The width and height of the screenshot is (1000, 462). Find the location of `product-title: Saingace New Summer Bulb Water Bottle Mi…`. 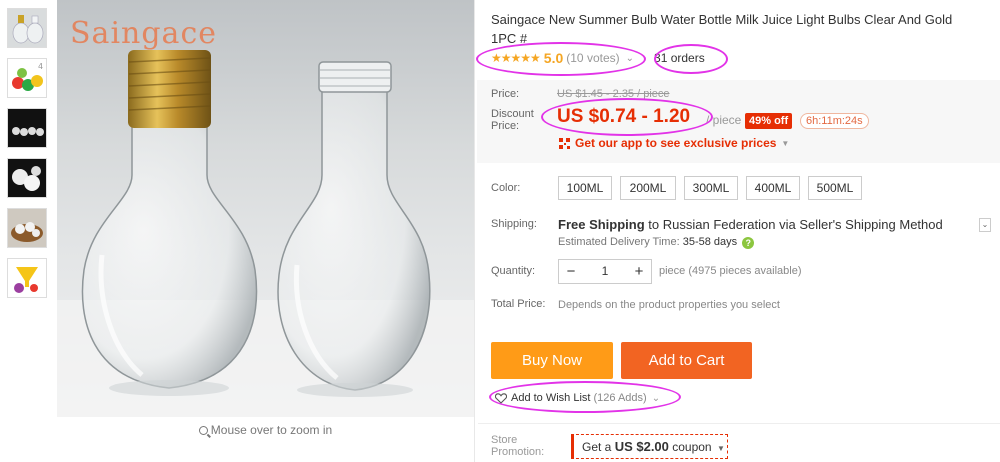

product-title: Saingace New Summer Bulb Water Bottle Mi… is located at coordinates (722, 29).